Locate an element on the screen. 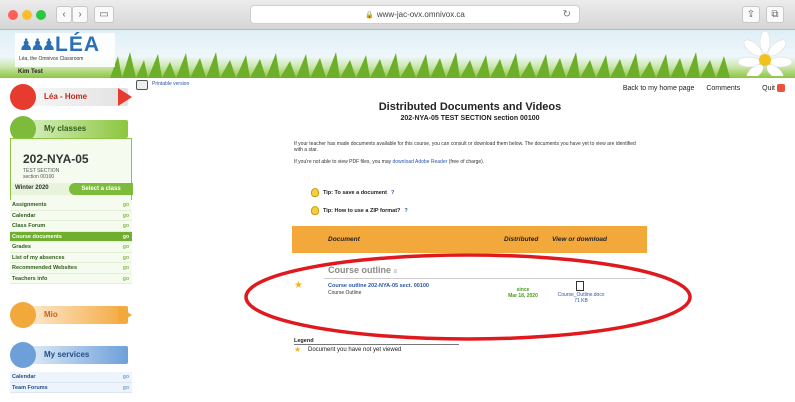 The width and height of the screenshot is (795, 402). legend-divider is located at coordinates (376, 344).